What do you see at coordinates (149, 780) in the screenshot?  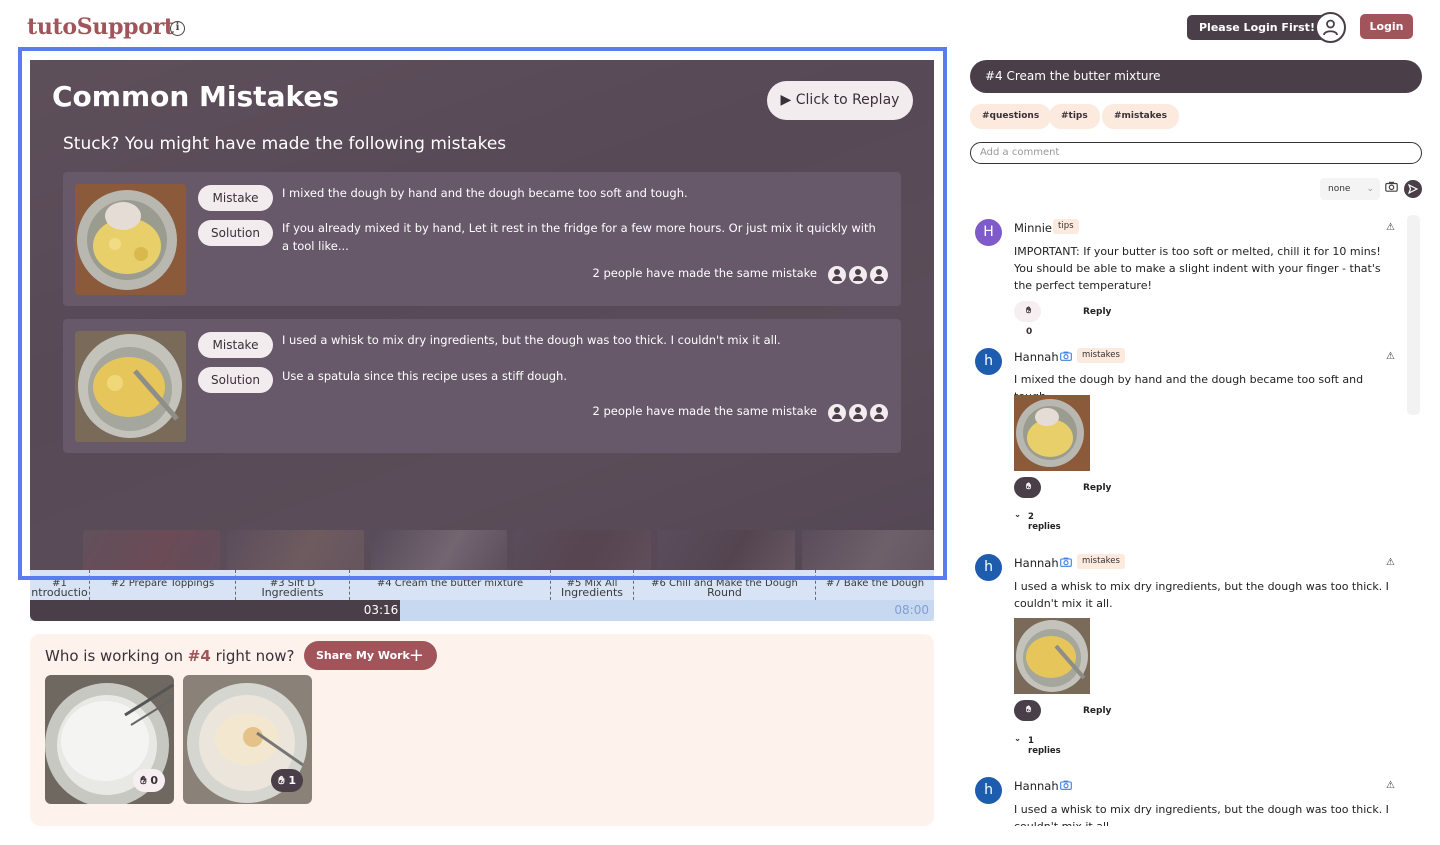 I see `clap-count: ✋︎ 0` at bounding box center [149, 780].